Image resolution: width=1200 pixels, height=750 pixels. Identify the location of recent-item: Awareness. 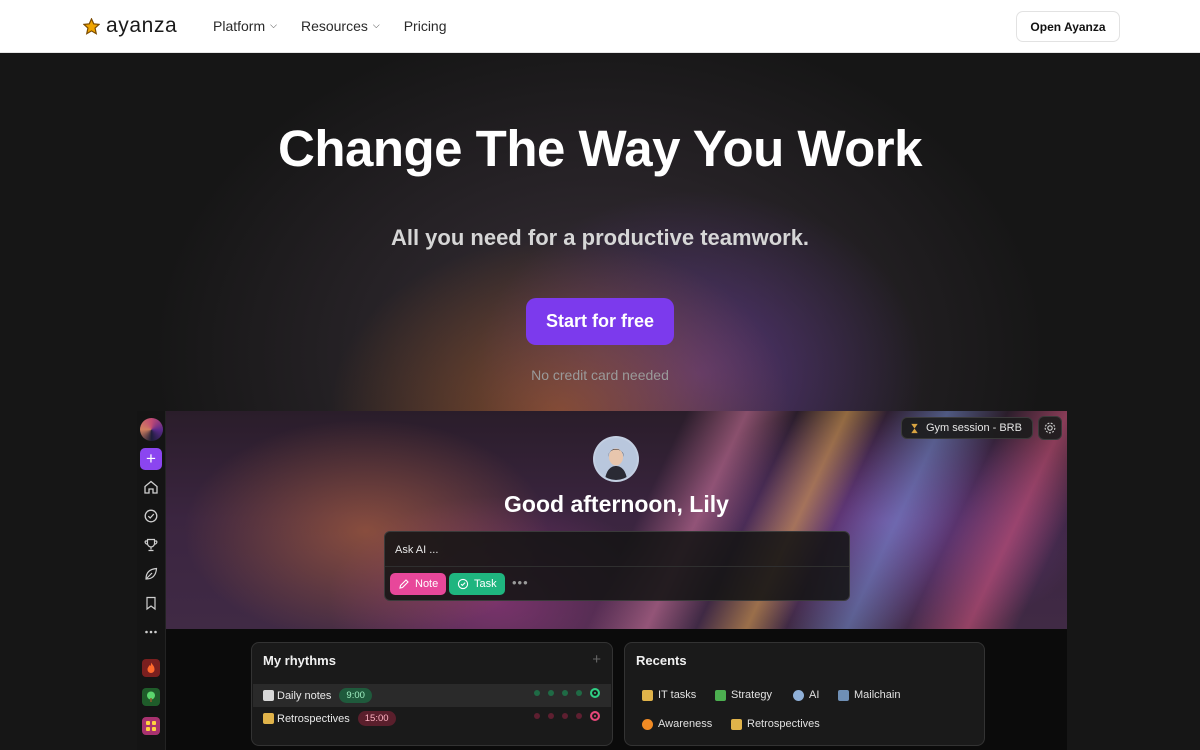
(677, 724).